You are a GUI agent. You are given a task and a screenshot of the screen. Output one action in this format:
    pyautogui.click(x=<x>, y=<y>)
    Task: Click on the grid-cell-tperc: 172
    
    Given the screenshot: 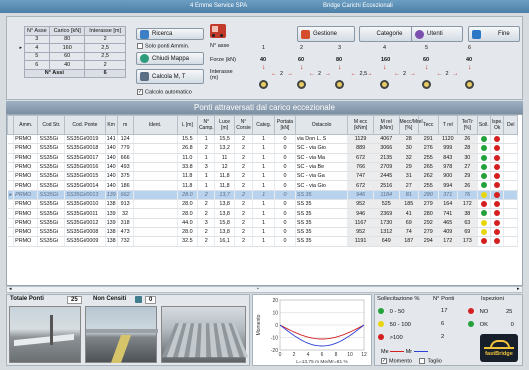 What is the action you would take?
    pyautogui.click(x=467, y=204)
    